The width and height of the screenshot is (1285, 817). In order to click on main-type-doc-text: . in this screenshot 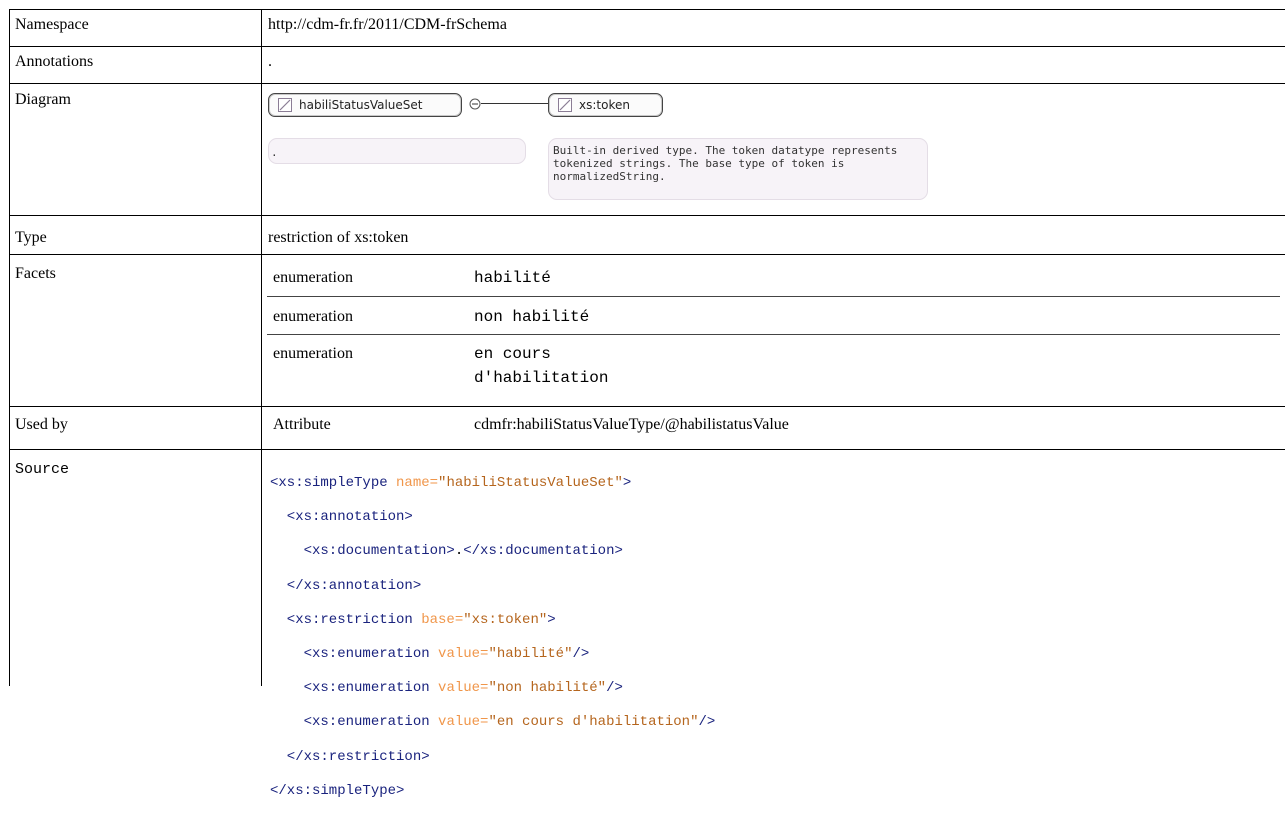, I will do `click(274, 152)`.